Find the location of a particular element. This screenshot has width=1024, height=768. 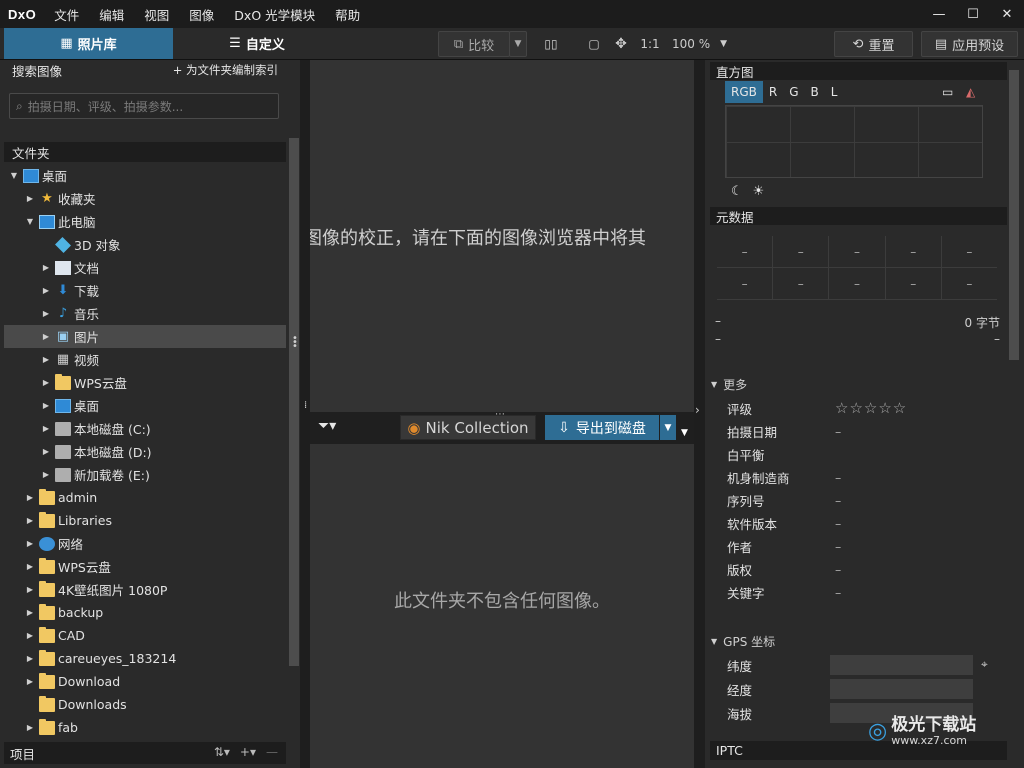

folder-tree-item: ▼ 桌面 is located at coordinates (145, 175).